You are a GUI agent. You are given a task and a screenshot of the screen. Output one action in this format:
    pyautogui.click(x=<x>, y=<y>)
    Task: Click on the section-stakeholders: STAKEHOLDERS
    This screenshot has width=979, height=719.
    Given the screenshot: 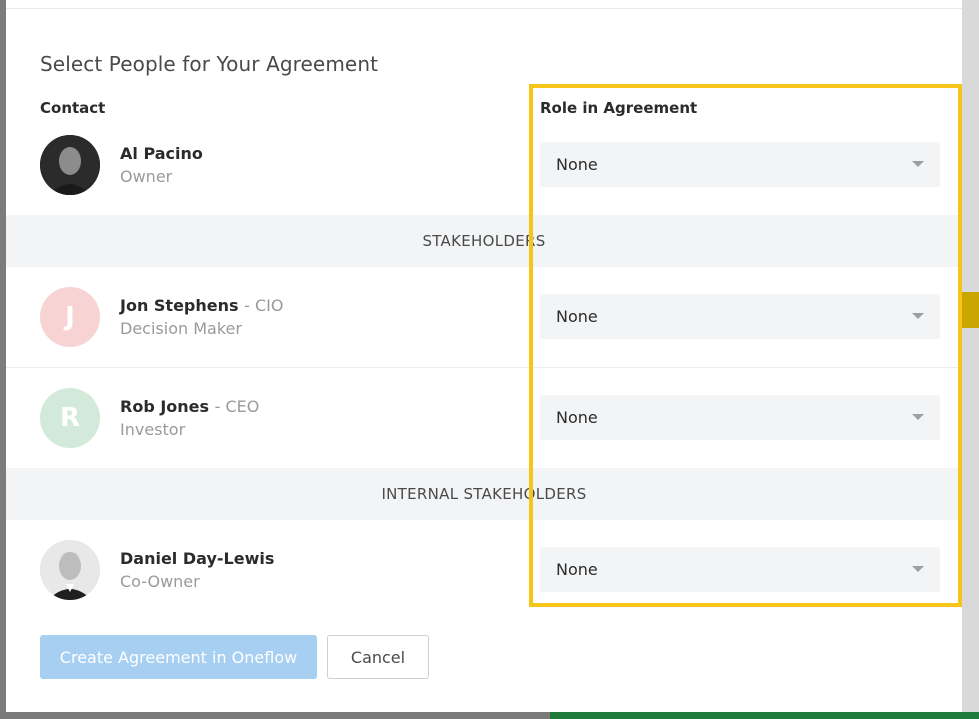 What is the action you would take?
    pyautogui.click(x=484, y=241)
    